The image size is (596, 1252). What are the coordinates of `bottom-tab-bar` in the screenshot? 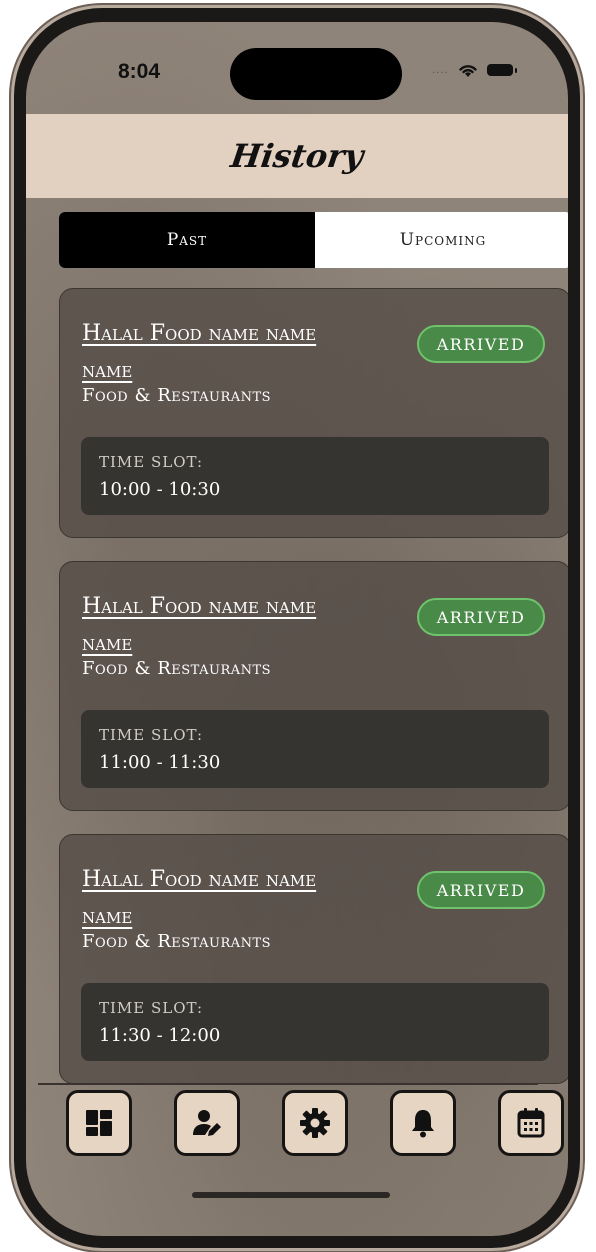 It's located at (301, 1125).